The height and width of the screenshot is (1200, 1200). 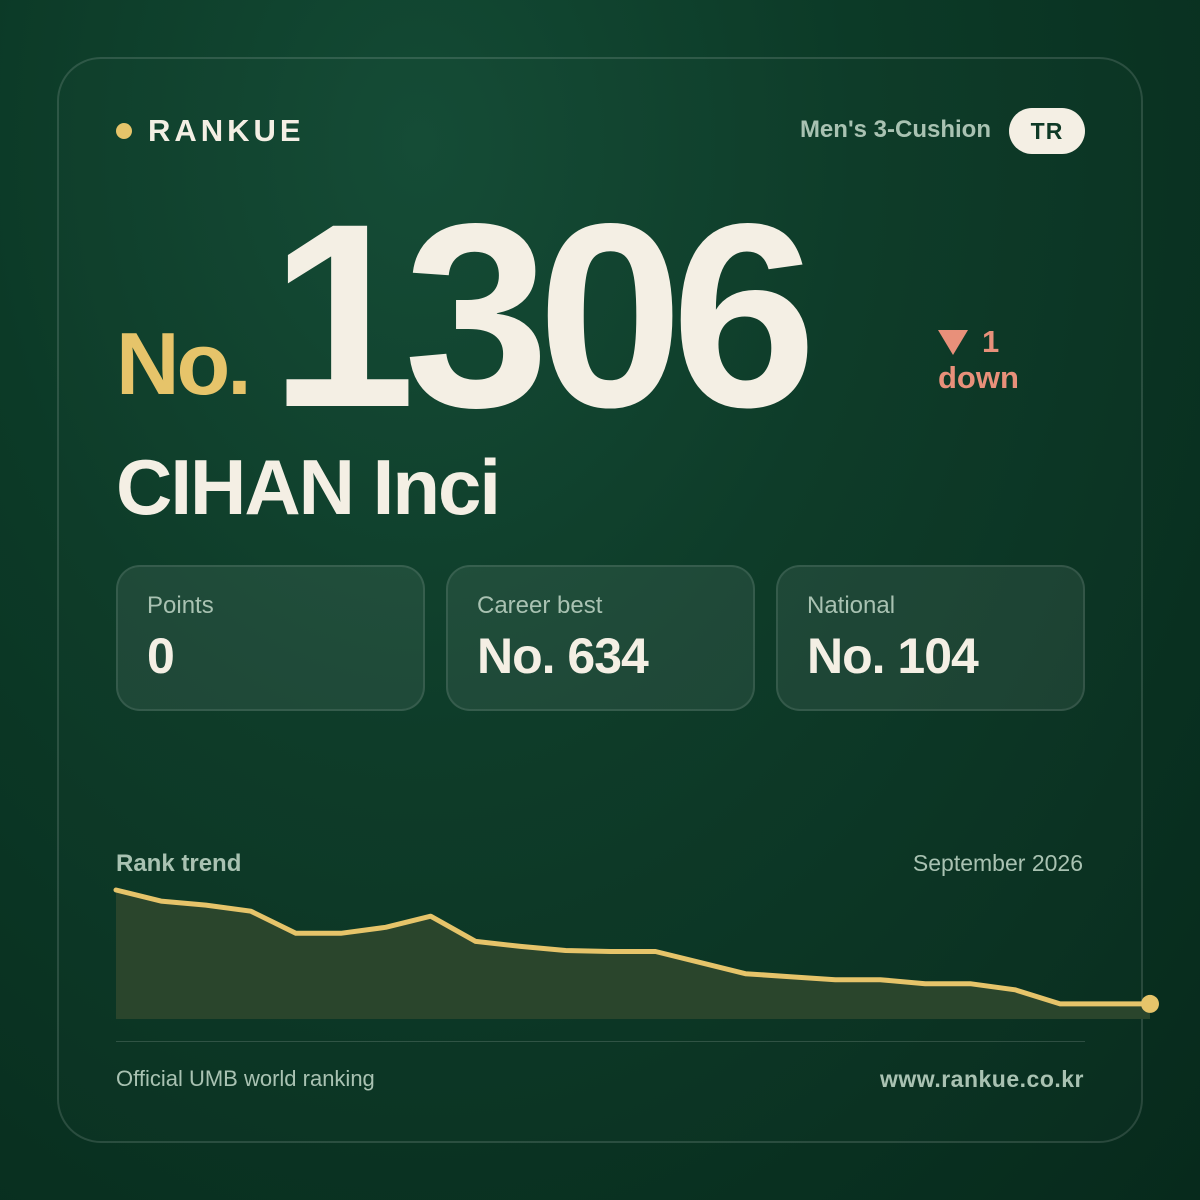 What do you see at coordinates (1150, 1003) in the screenshot?
I see `trend-endpoint` at bounding box center [1150, 1003].